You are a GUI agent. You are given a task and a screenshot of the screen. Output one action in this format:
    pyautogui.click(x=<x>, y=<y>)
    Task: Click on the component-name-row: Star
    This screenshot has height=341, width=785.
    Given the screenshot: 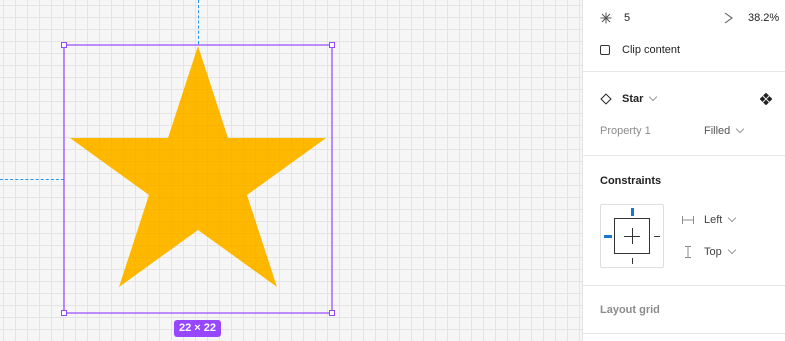 What is the action you would take?
    pyautogui.click(x=629, y=99)
    